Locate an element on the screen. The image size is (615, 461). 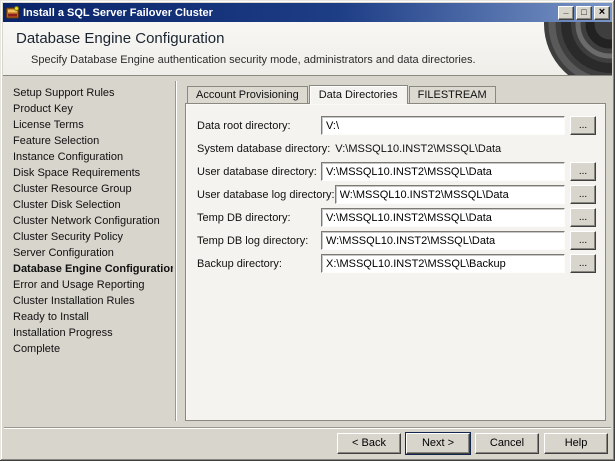
maximize-button: □ is located at coordinates (584, 12).